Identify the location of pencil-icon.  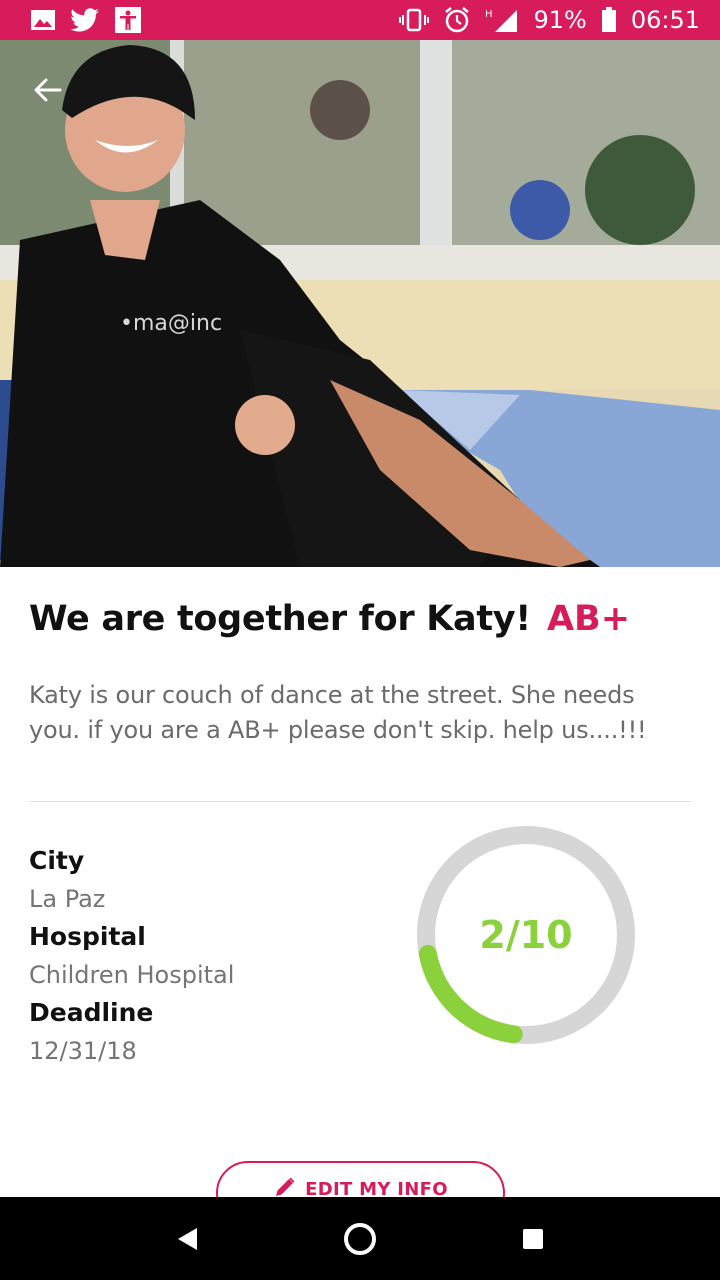
(285, 1186).